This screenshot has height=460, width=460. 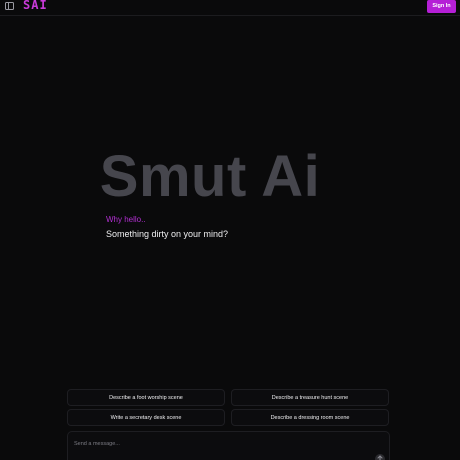 I want to click on sidebar-toggle-icon, so click(x=9, y=6).